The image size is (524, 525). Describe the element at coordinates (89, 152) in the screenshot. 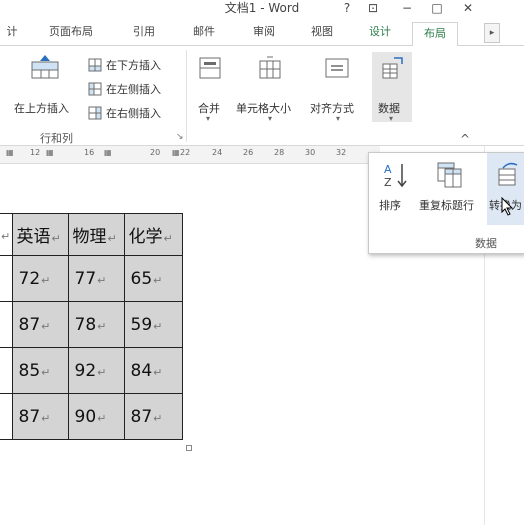

I see `ruler-tick: 16` at that location.